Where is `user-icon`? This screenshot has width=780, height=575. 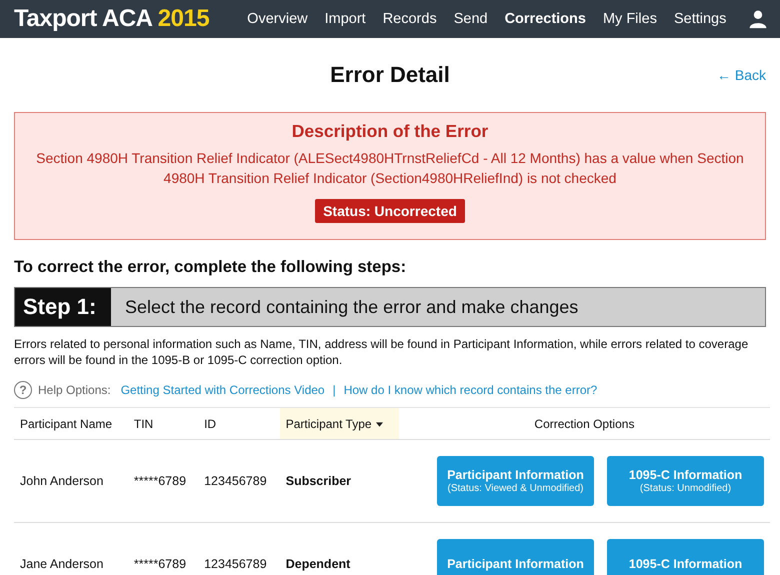 user-icon is located at coordinates (758, 19).